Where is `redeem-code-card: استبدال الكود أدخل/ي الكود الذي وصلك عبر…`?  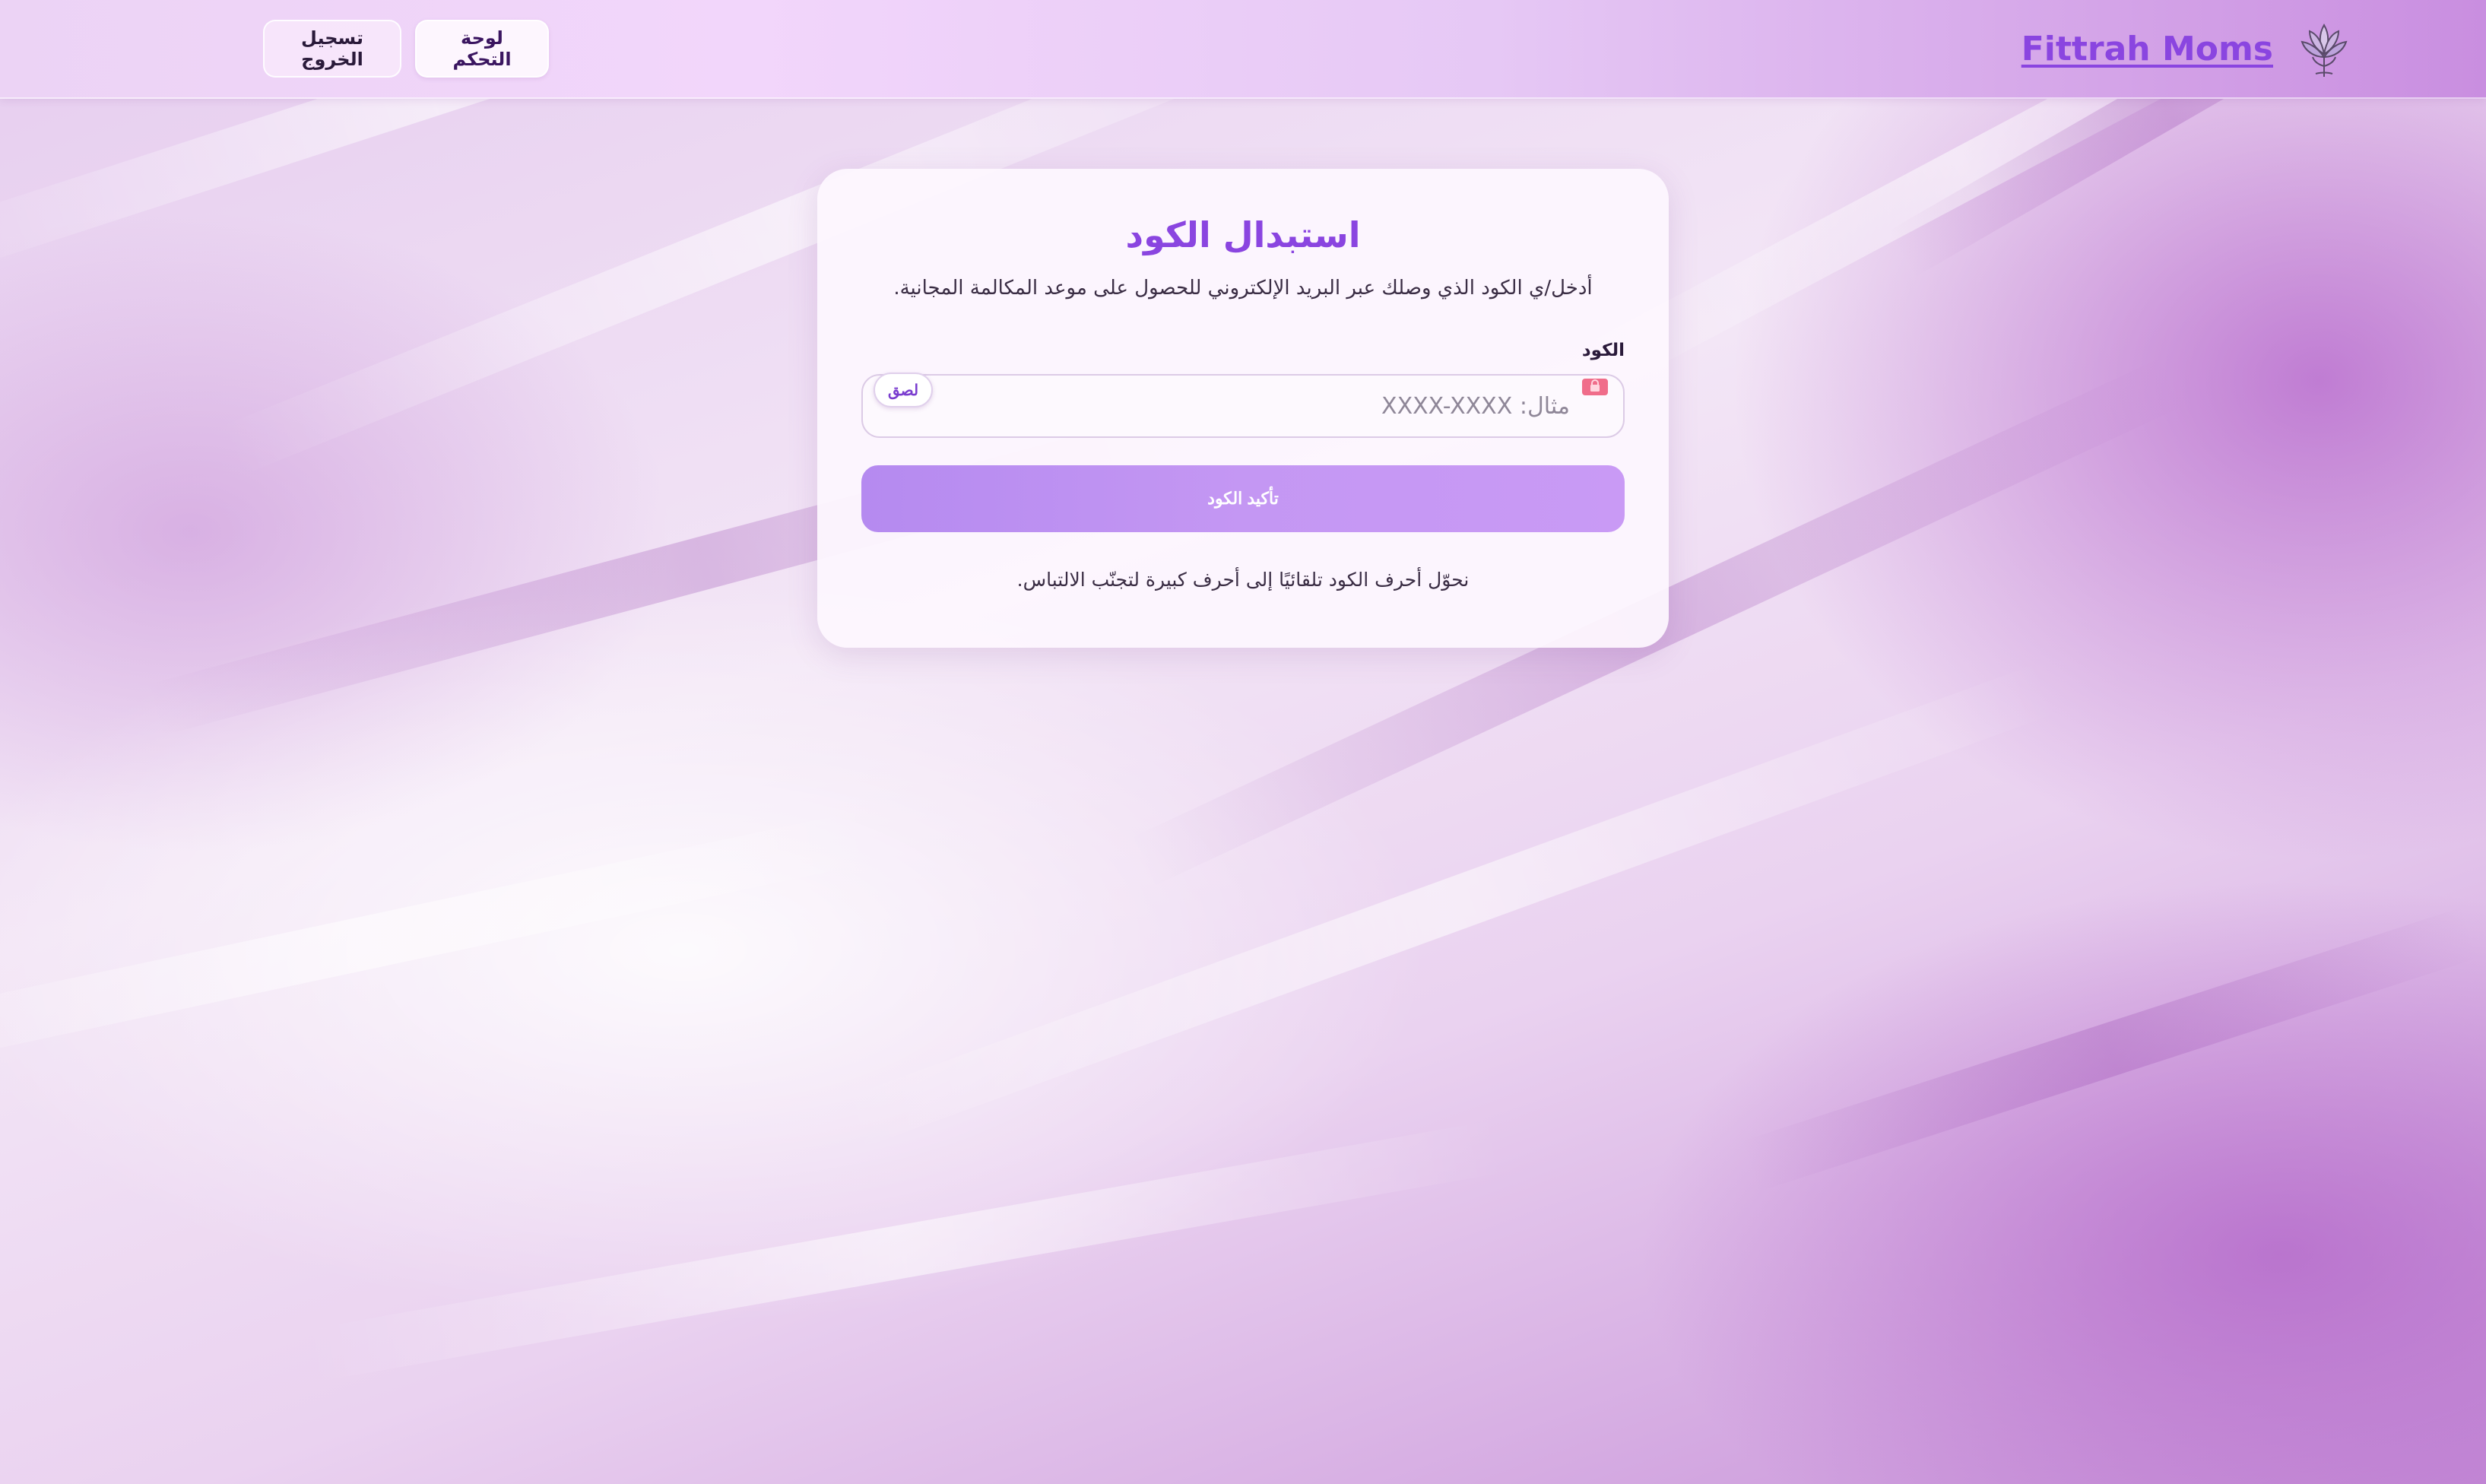 redeem-code-card: استبدال الكود أدخل/ي الكود الذي وصلك عبر… is located at coordinates (1243, 408).